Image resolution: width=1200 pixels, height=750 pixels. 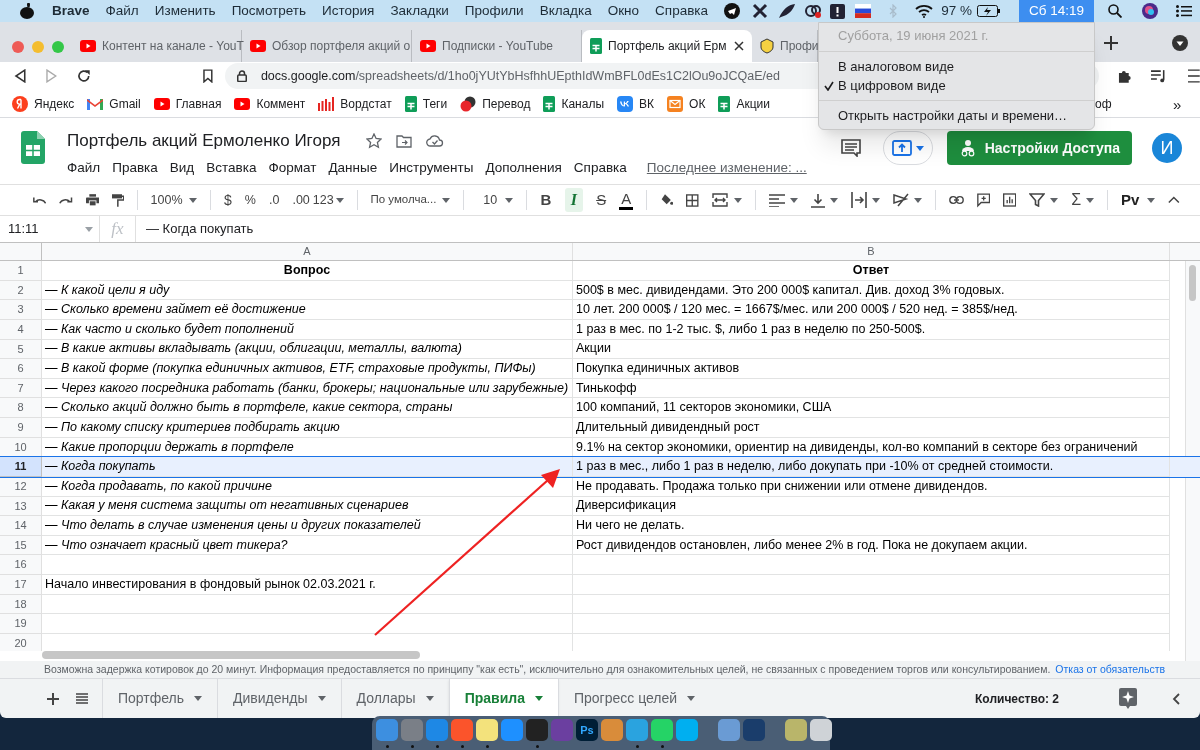 I want to click on text-color-button: A, so click(x=626, y=200).